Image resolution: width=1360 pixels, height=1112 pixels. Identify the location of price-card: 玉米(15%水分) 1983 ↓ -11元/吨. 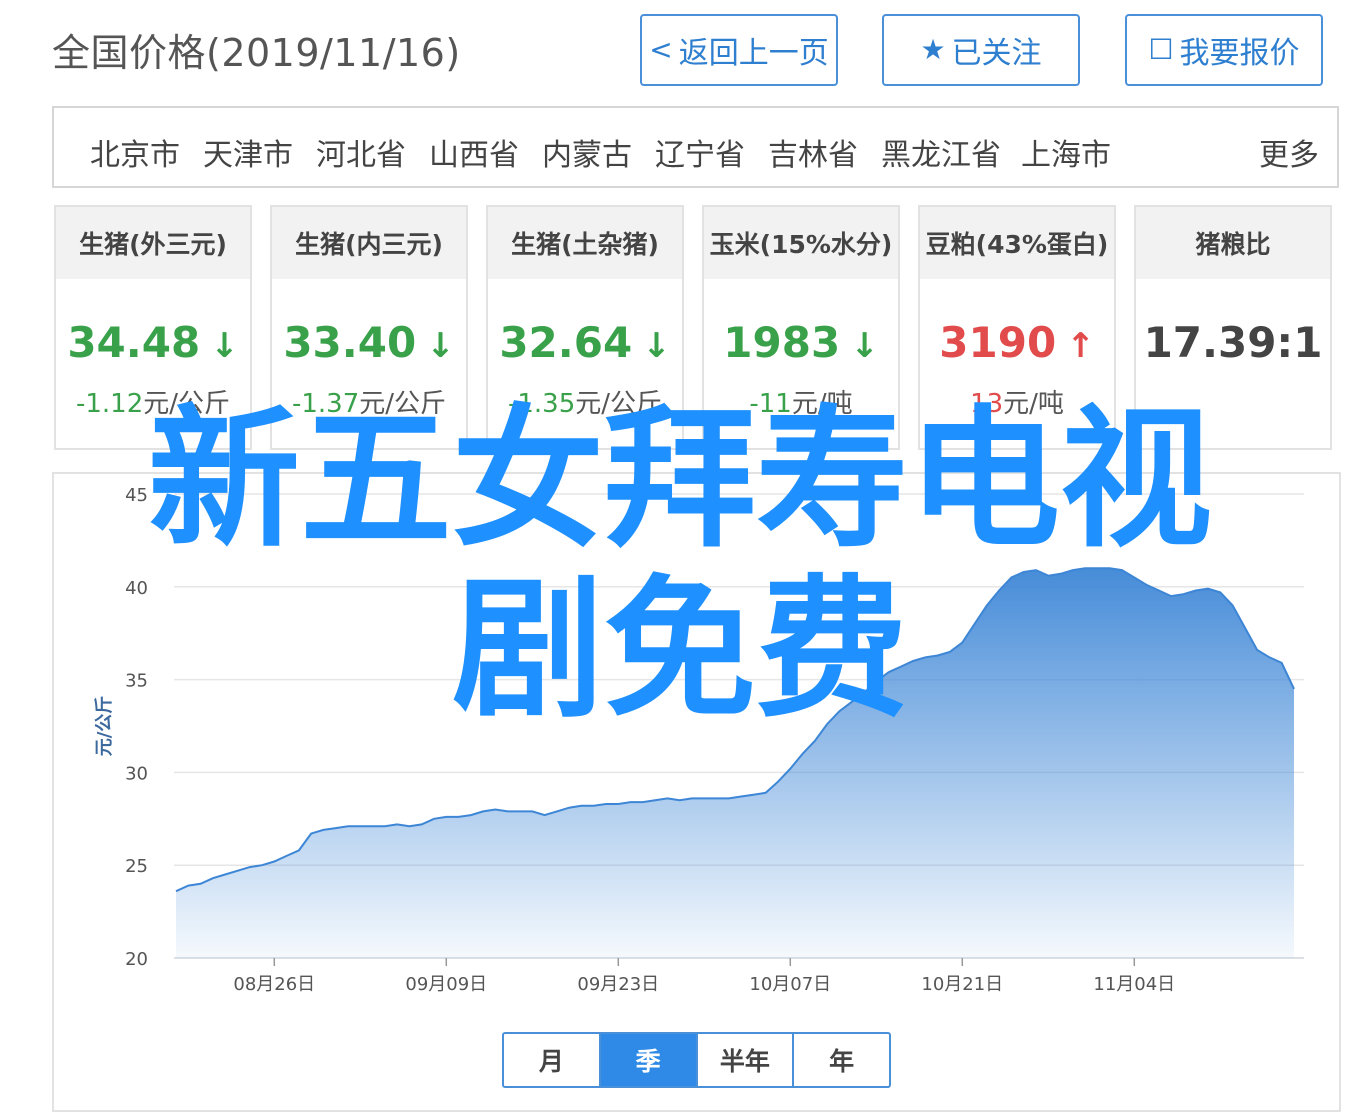
(801, 327).